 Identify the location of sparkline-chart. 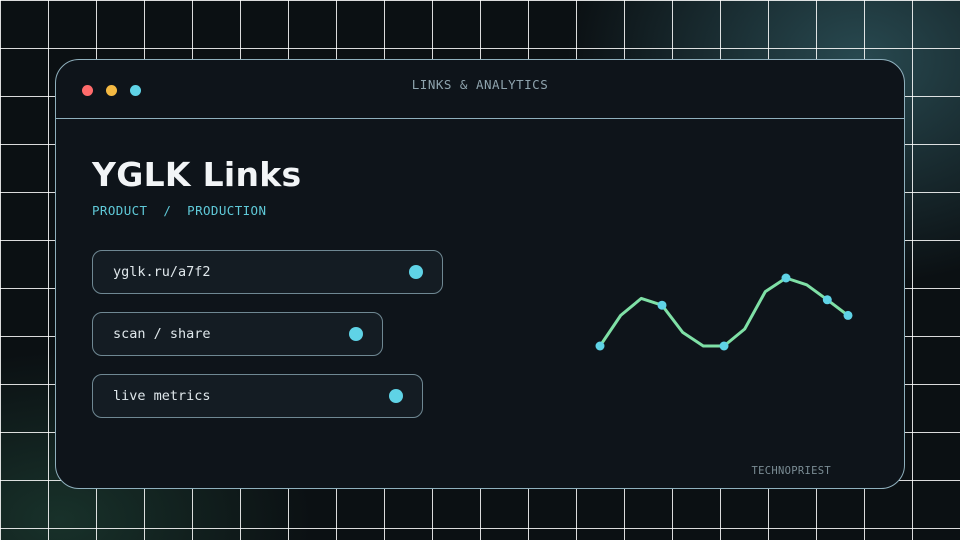
(724, 312).